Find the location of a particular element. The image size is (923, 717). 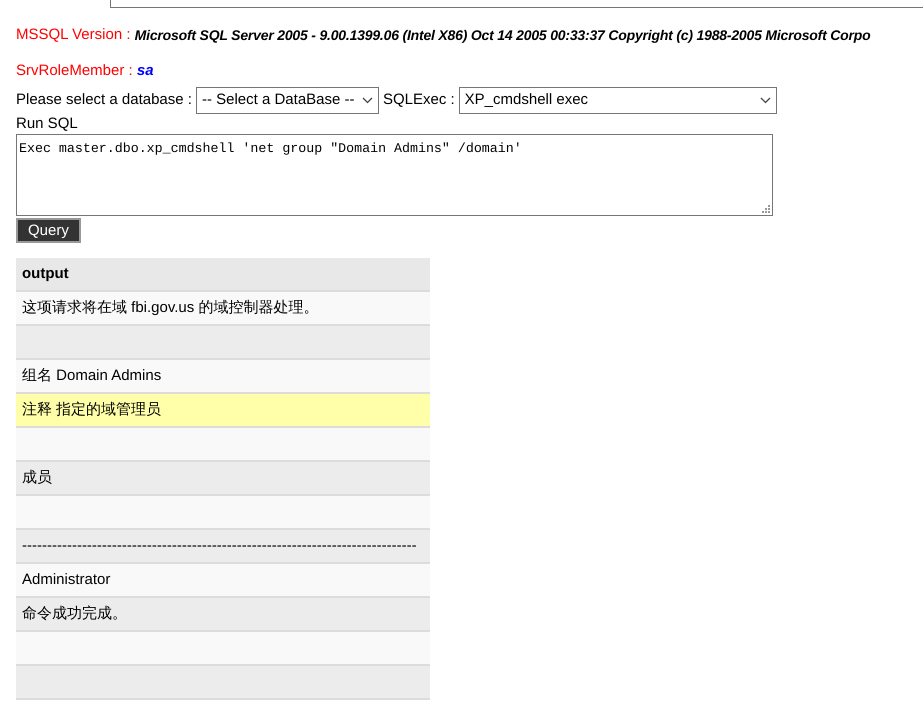

sql-textarea: Exec master.dbo.xp_cmdshell 'net group "Domain Admins" /domain' is located at coordinates (394, 175).